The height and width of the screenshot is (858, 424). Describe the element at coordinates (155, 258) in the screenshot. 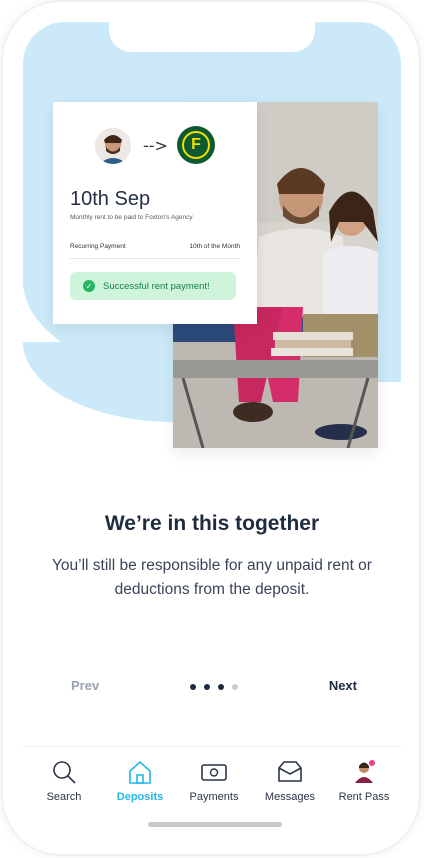

I see `card-divider` at that location.